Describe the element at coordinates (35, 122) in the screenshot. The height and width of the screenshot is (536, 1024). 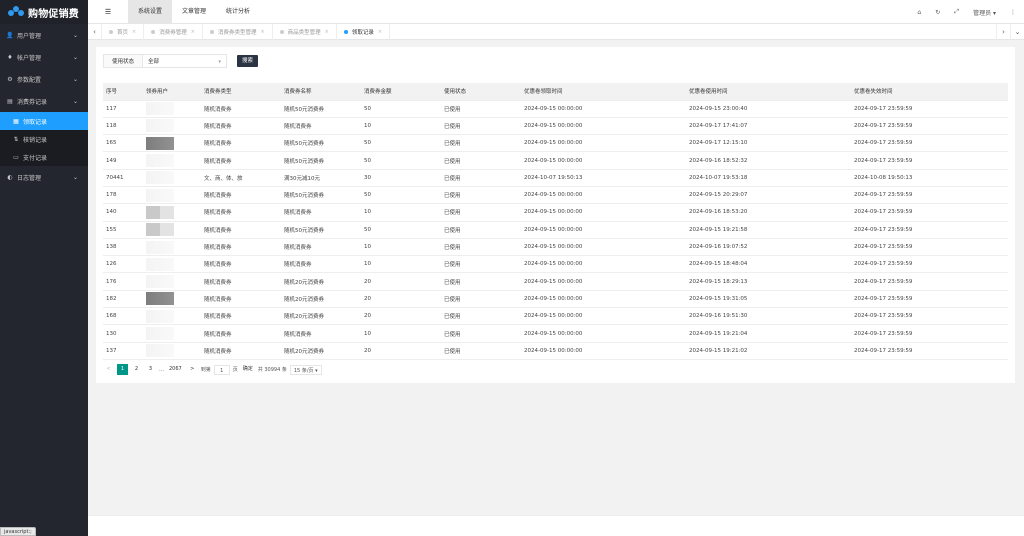
I see `sidebar-item-label: 领取记录` at that location.